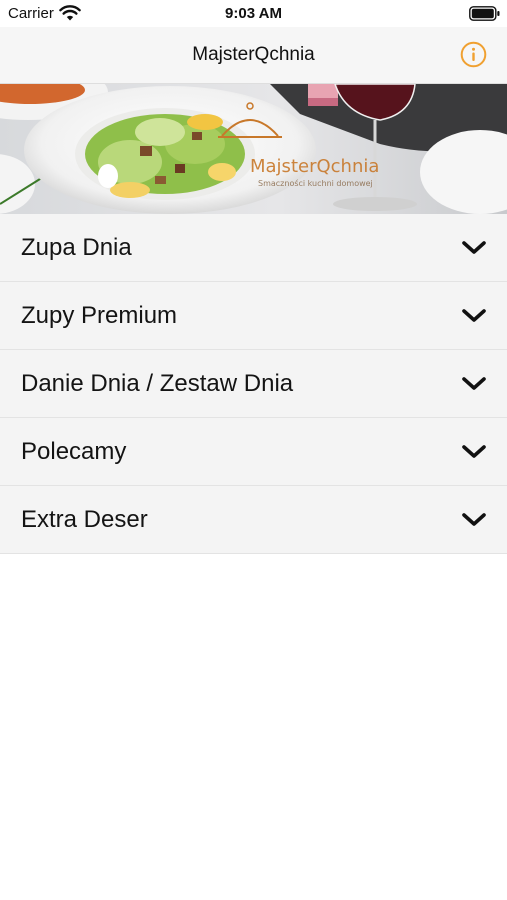 This screenshot has width=507, height=900. I want to click on menu-item-extra-deser: Extra Deser, so click(253, 520).